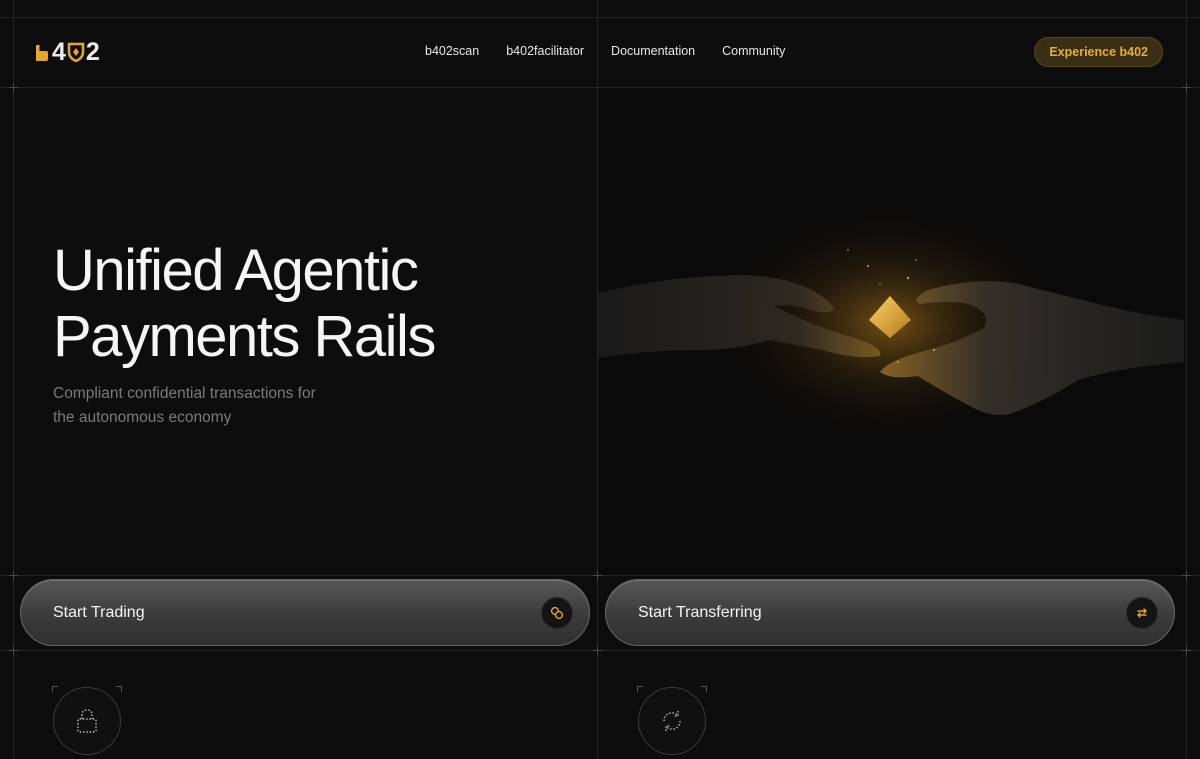 The width and height of the screenshot is (1200, 759). Describe the element at coordinates (1098, 52) in the screenshot. I see `experience-button: Experience b402` at that location.